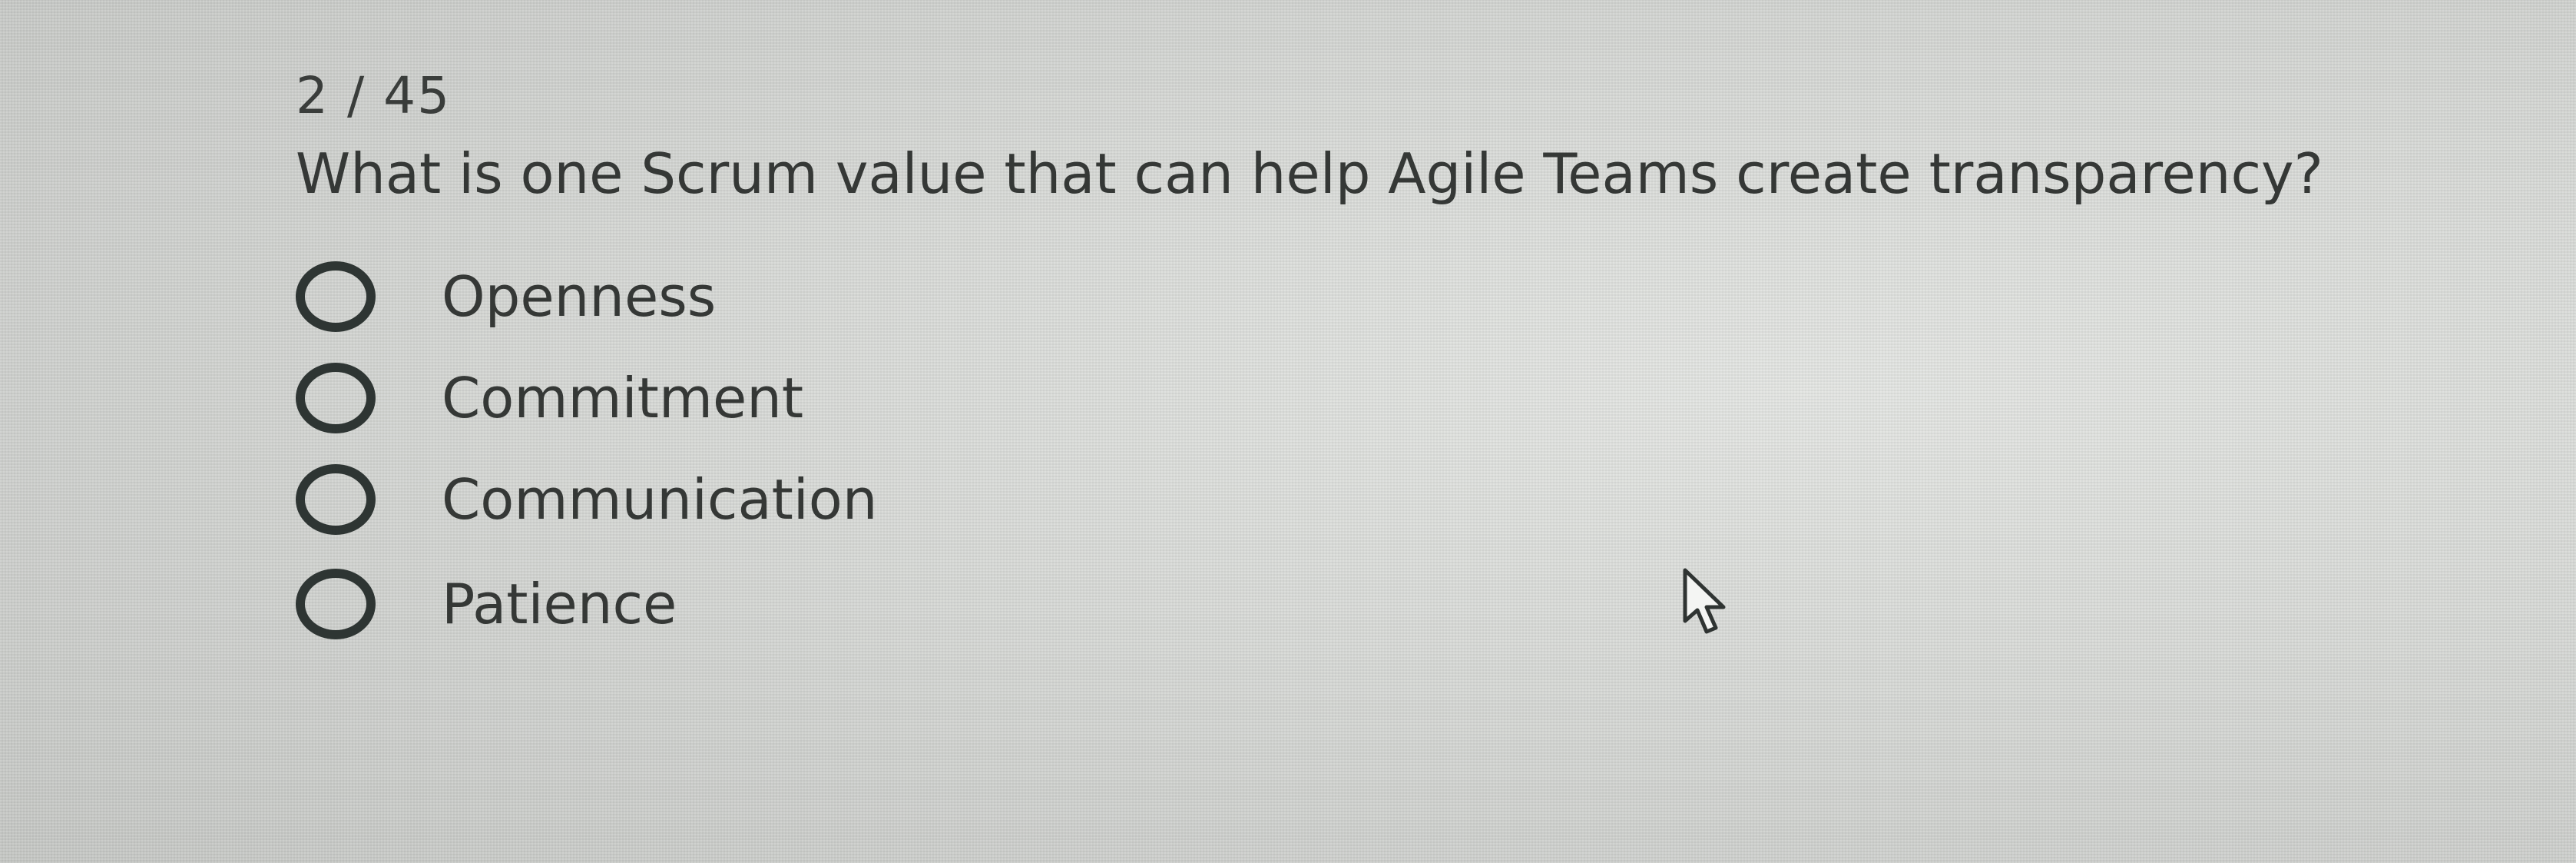 The height and width of the screenshot is (863, 2576). I want to click on answer-label-openness: Openness, so click(580, 296).